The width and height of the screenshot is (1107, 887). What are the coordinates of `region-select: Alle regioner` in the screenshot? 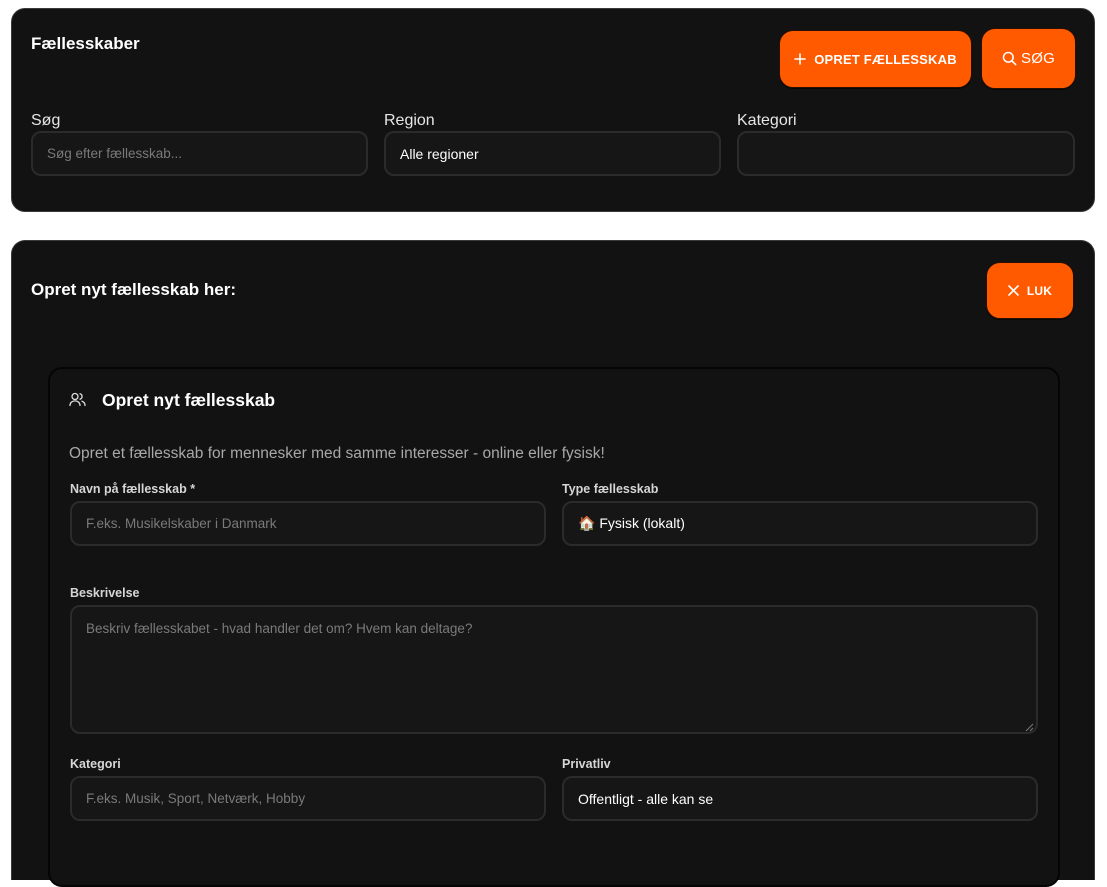 It's located at (552, 153).